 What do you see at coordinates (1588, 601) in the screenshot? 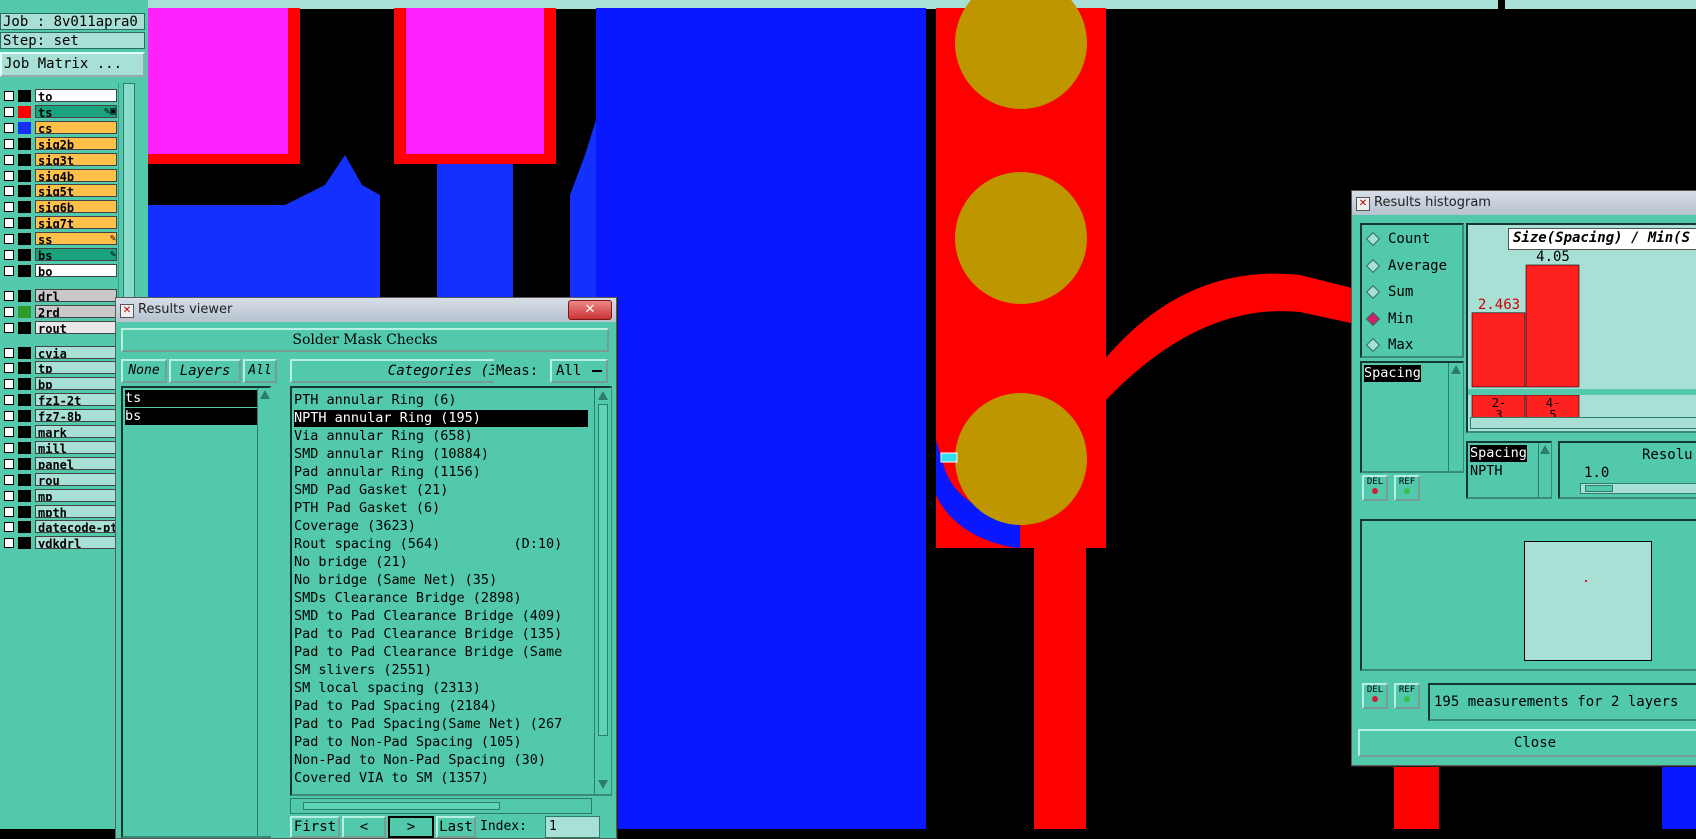
I see `preview-frame` at bounding box center [1588, 601].